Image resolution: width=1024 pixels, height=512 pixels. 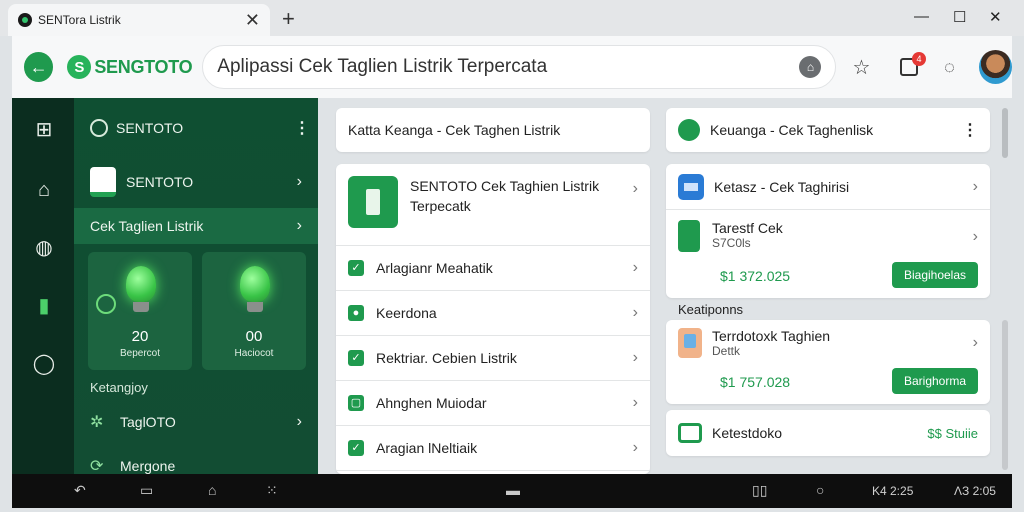 I want to click on circle-icon: ○, so click(x=820, y=490).